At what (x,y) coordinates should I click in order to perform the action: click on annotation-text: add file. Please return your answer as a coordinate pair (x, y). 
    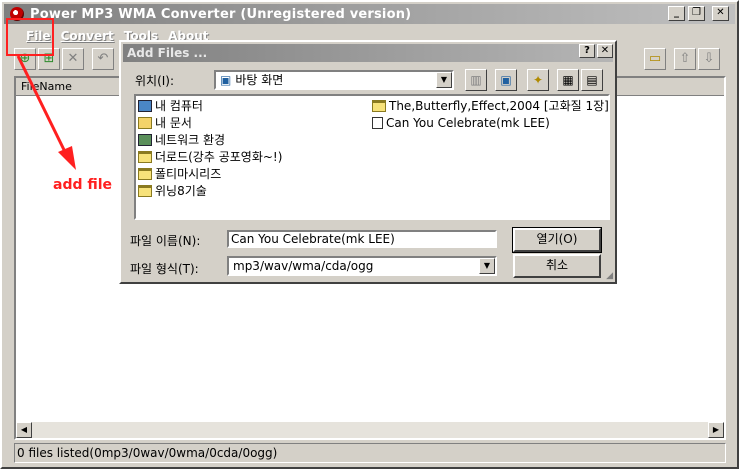
    Looking at the image, I should click on (83, 185).